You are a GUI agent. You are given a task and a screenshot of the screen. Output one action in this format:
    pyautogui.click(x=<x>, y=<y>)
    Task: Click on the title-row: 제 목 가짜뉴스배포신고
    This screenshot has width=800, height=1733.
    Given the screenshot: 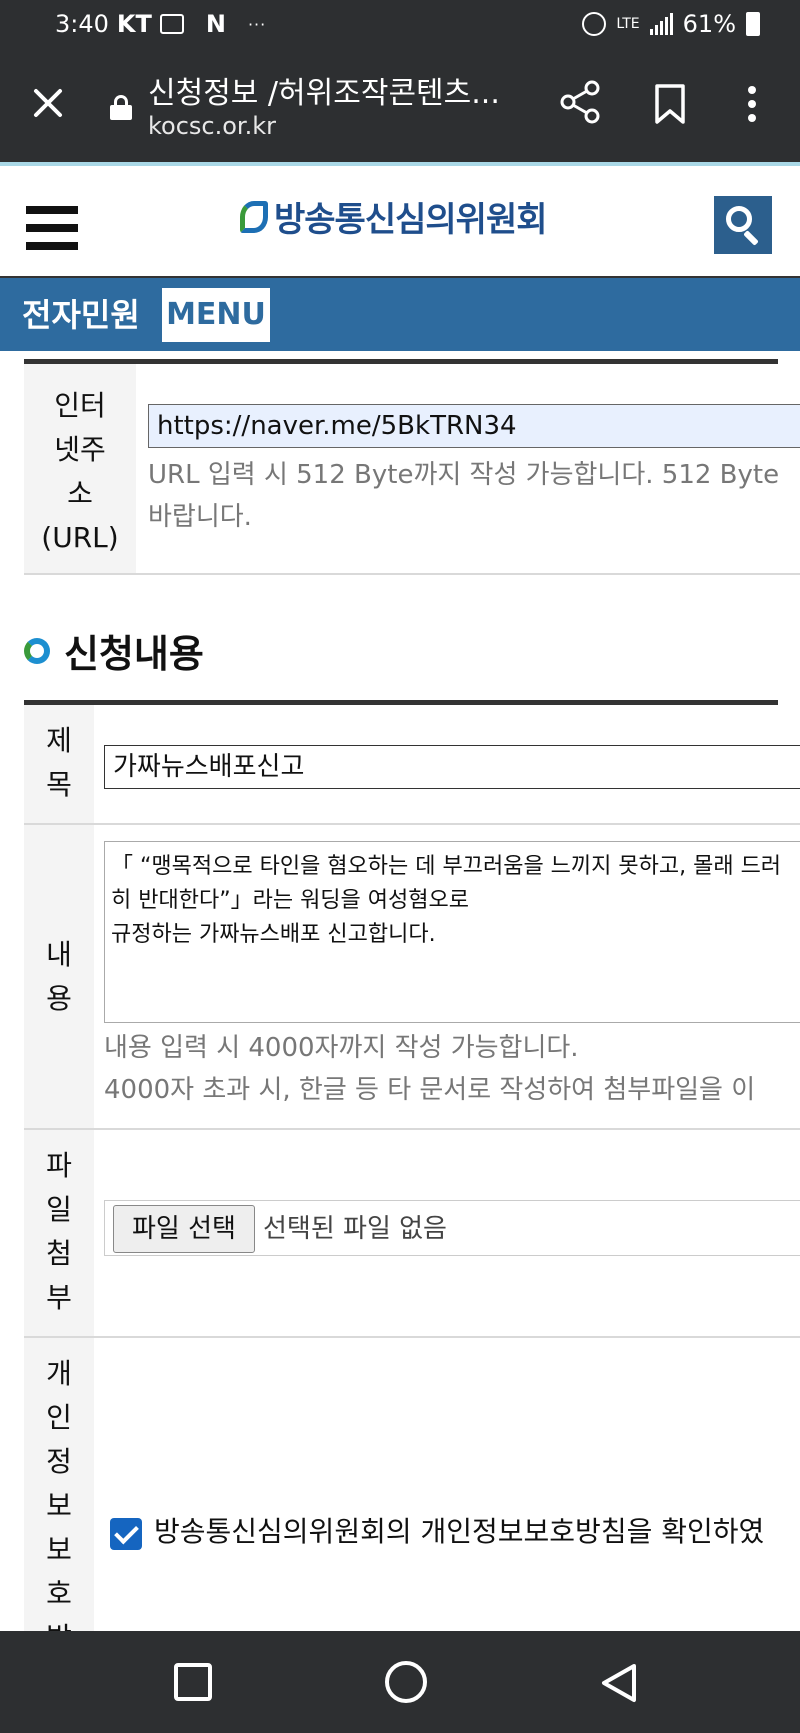 What is the action you would take?
    pyautogui.click(x=412, y=765)
    